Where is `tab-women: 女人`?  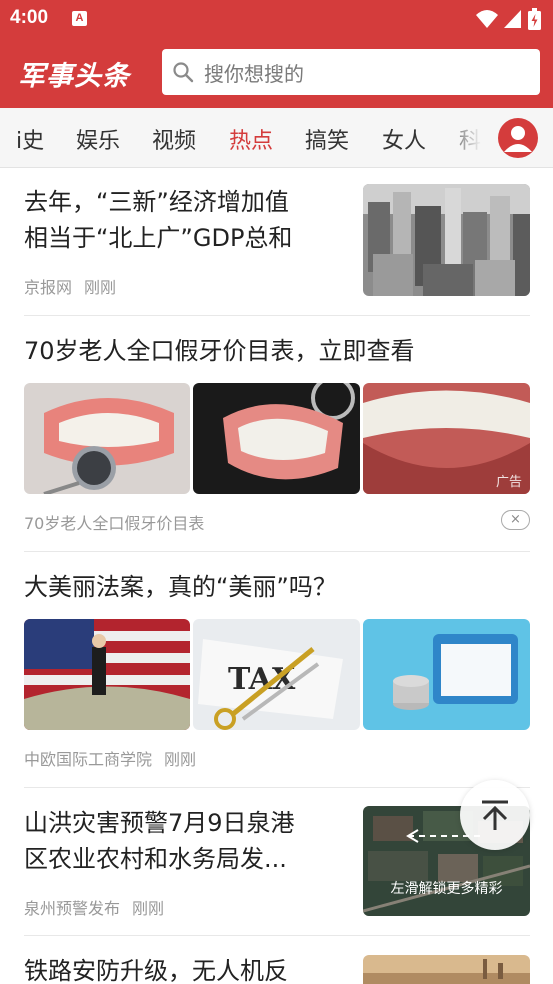
tab-women: 女人 is located at coordinates (404, 139).